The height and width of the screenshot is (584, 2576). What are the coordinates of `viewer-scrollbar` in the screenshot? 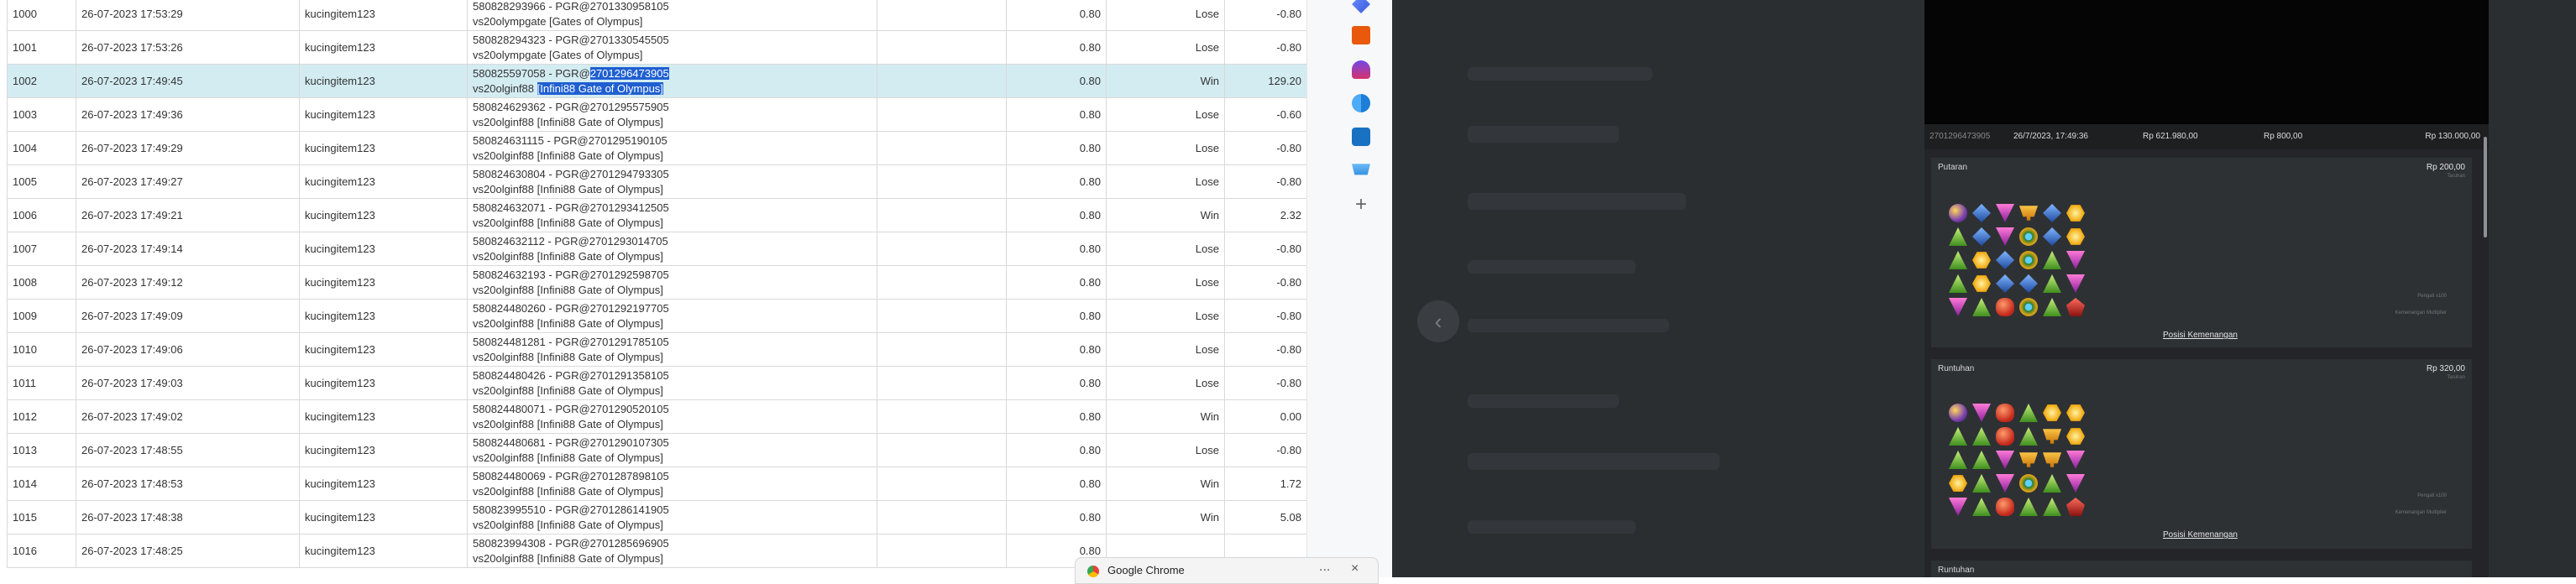 It's located at (2485, 187).